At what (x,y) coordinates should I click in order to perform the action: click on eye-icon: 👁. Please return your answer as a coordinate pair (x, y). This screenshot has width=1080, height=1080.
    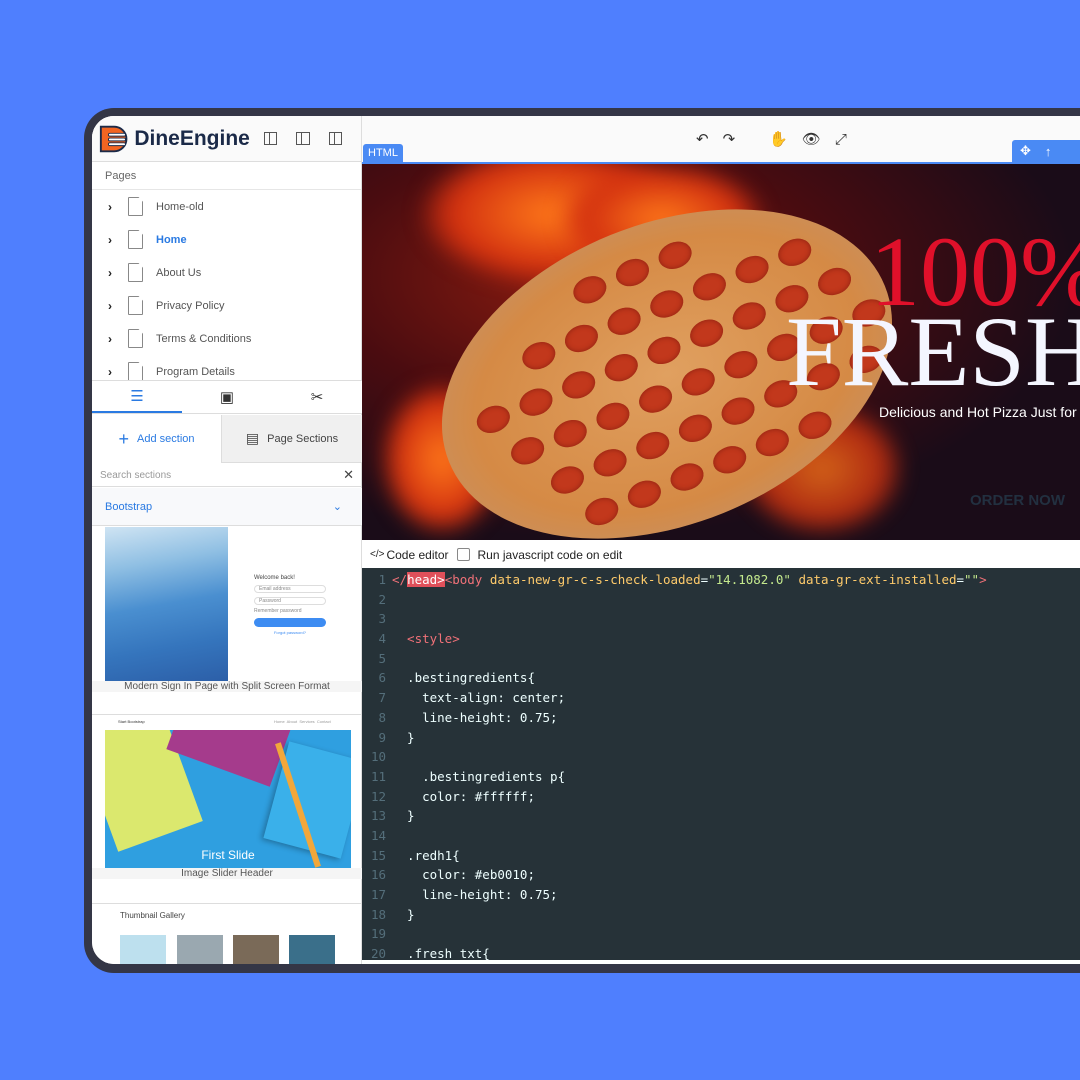
    Looking at the image, I should click on (811, 139).